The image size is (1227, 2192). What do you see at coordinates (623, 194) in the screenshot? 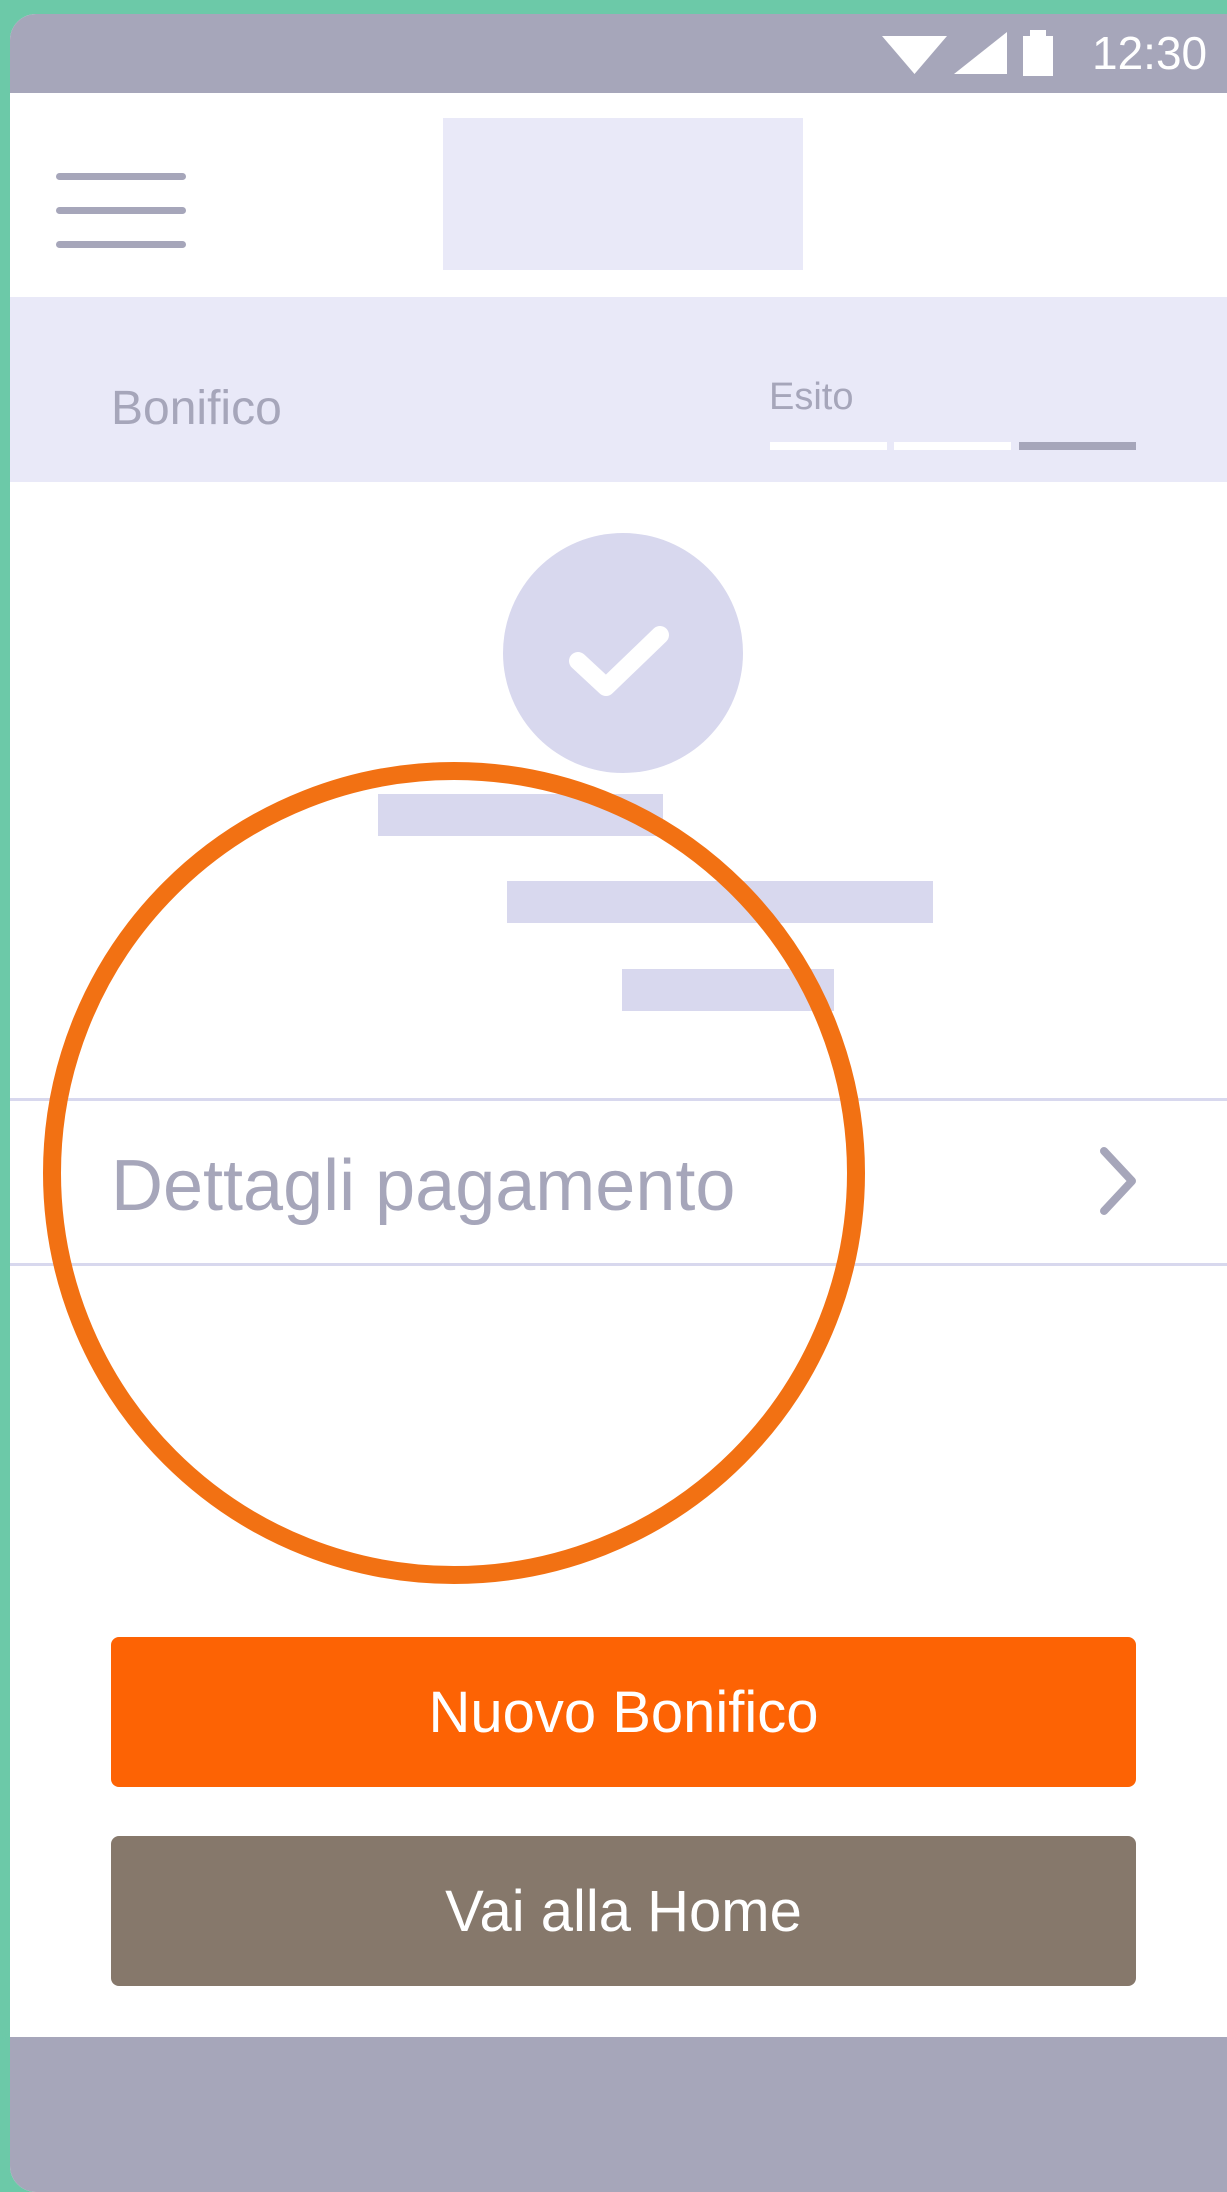
I see `logo-placeholder` at bounding box center [623, 194].